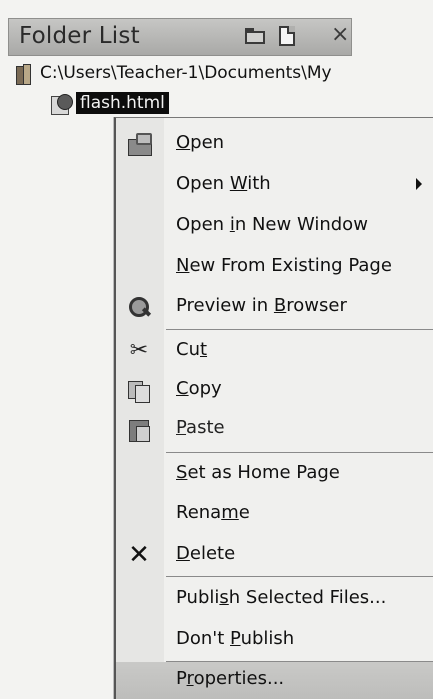 The image size is (433, 699). Describe the element at coordinates (24, 74) in the screenshot. I see `site-folder-icon` at that location.